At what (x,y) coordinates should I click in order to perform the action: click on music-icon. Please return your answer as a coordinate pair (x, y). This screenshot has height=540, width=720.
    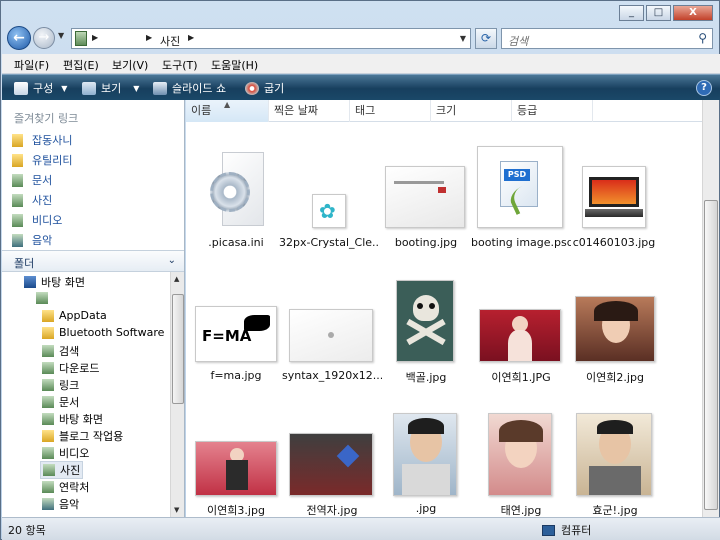
    Looking at the image, I should click on (48, 504).